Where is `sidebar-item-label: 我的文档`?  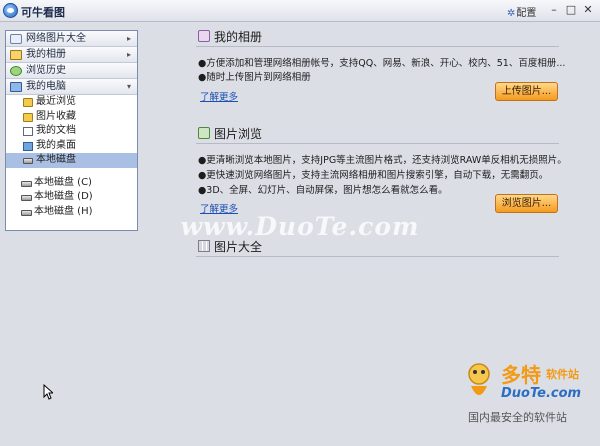 sidebar-item-label: 我的文档 is located at coordinates (56, 130).